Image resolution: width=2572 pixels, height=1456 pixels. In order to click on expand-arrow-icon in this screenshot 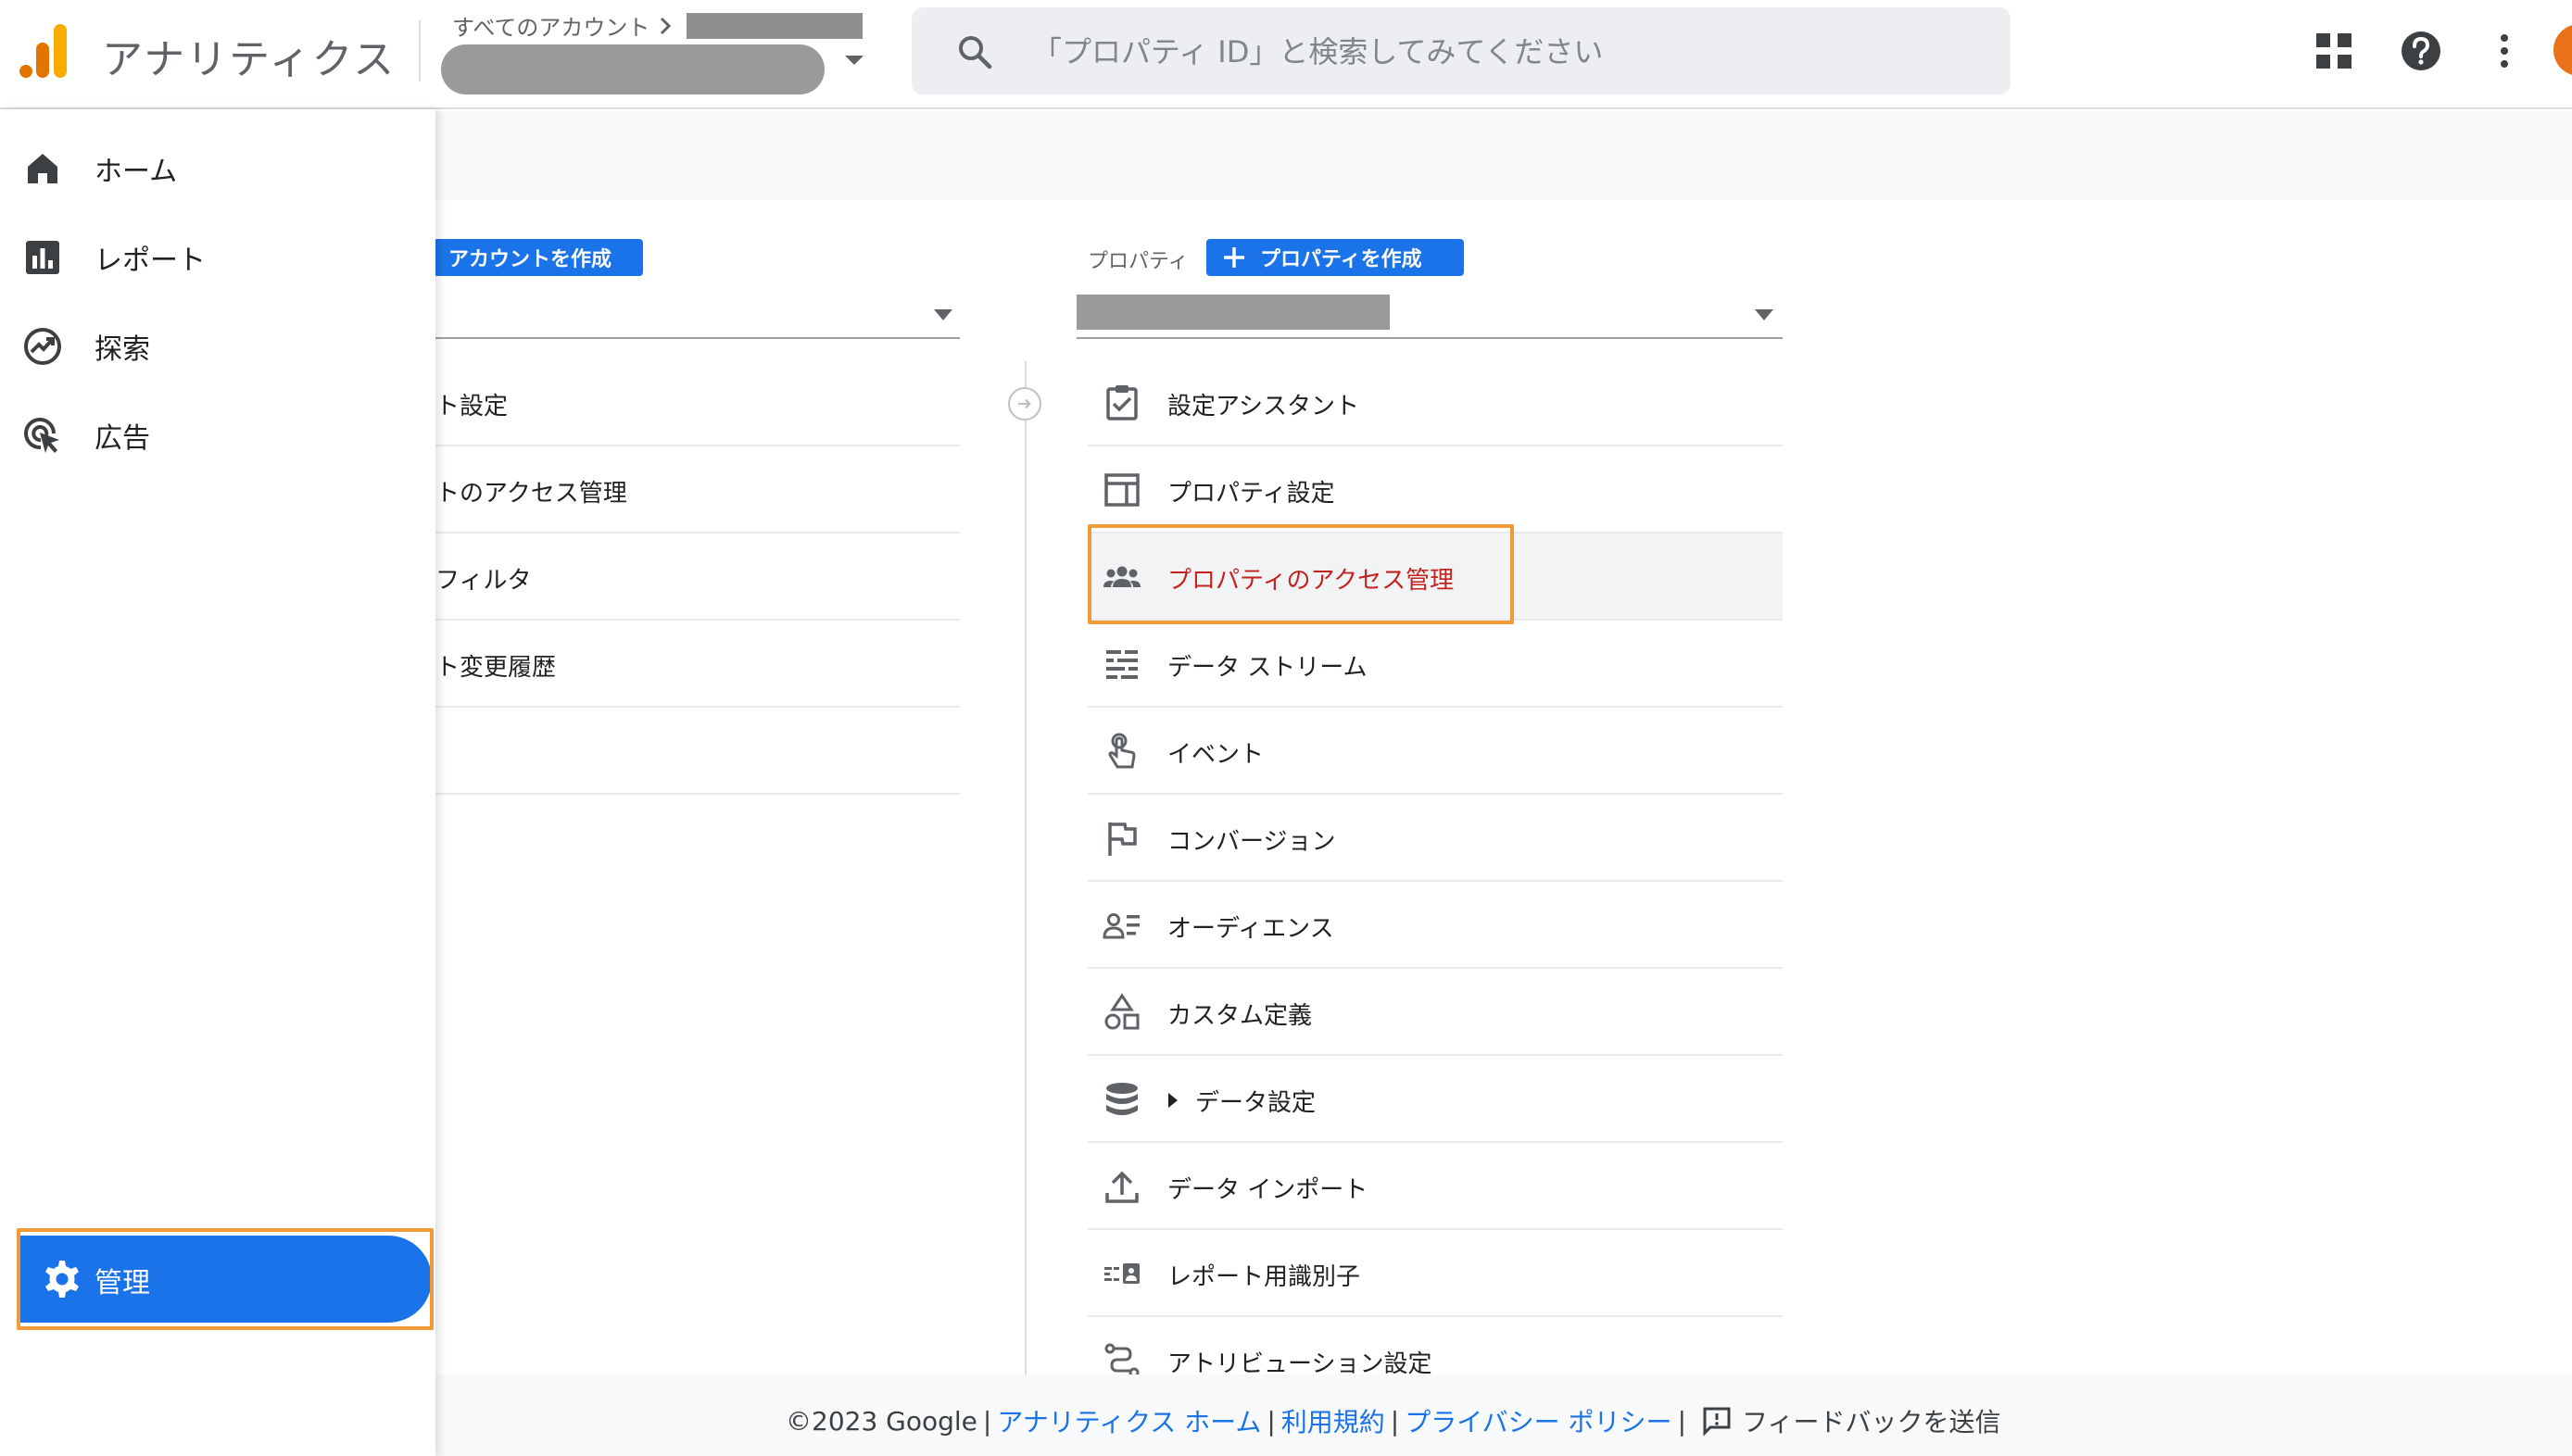, I will do `click(1173, 1100)`.